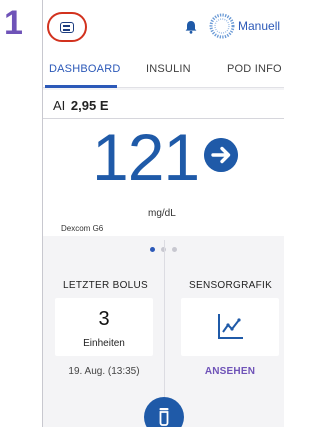 This screenshot has height=427, width=320. I want to click on glucose-value: 121, so click(146, 157).